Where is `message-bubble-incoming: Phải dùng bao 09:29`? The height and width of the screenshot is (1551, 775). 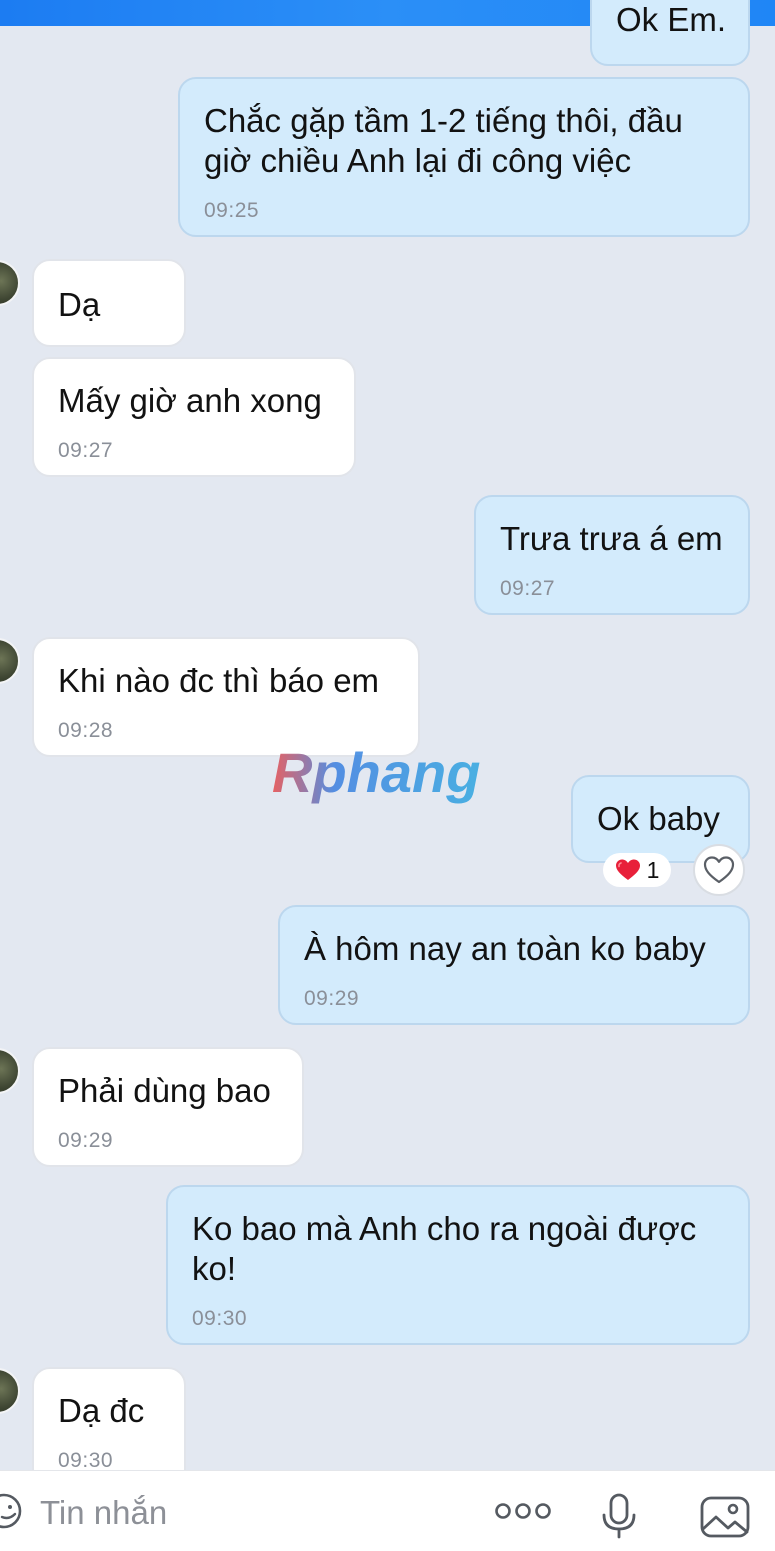 message-bubble-incoming: Phải dùng bao 09:29 is located at coordinates (168, 1107).